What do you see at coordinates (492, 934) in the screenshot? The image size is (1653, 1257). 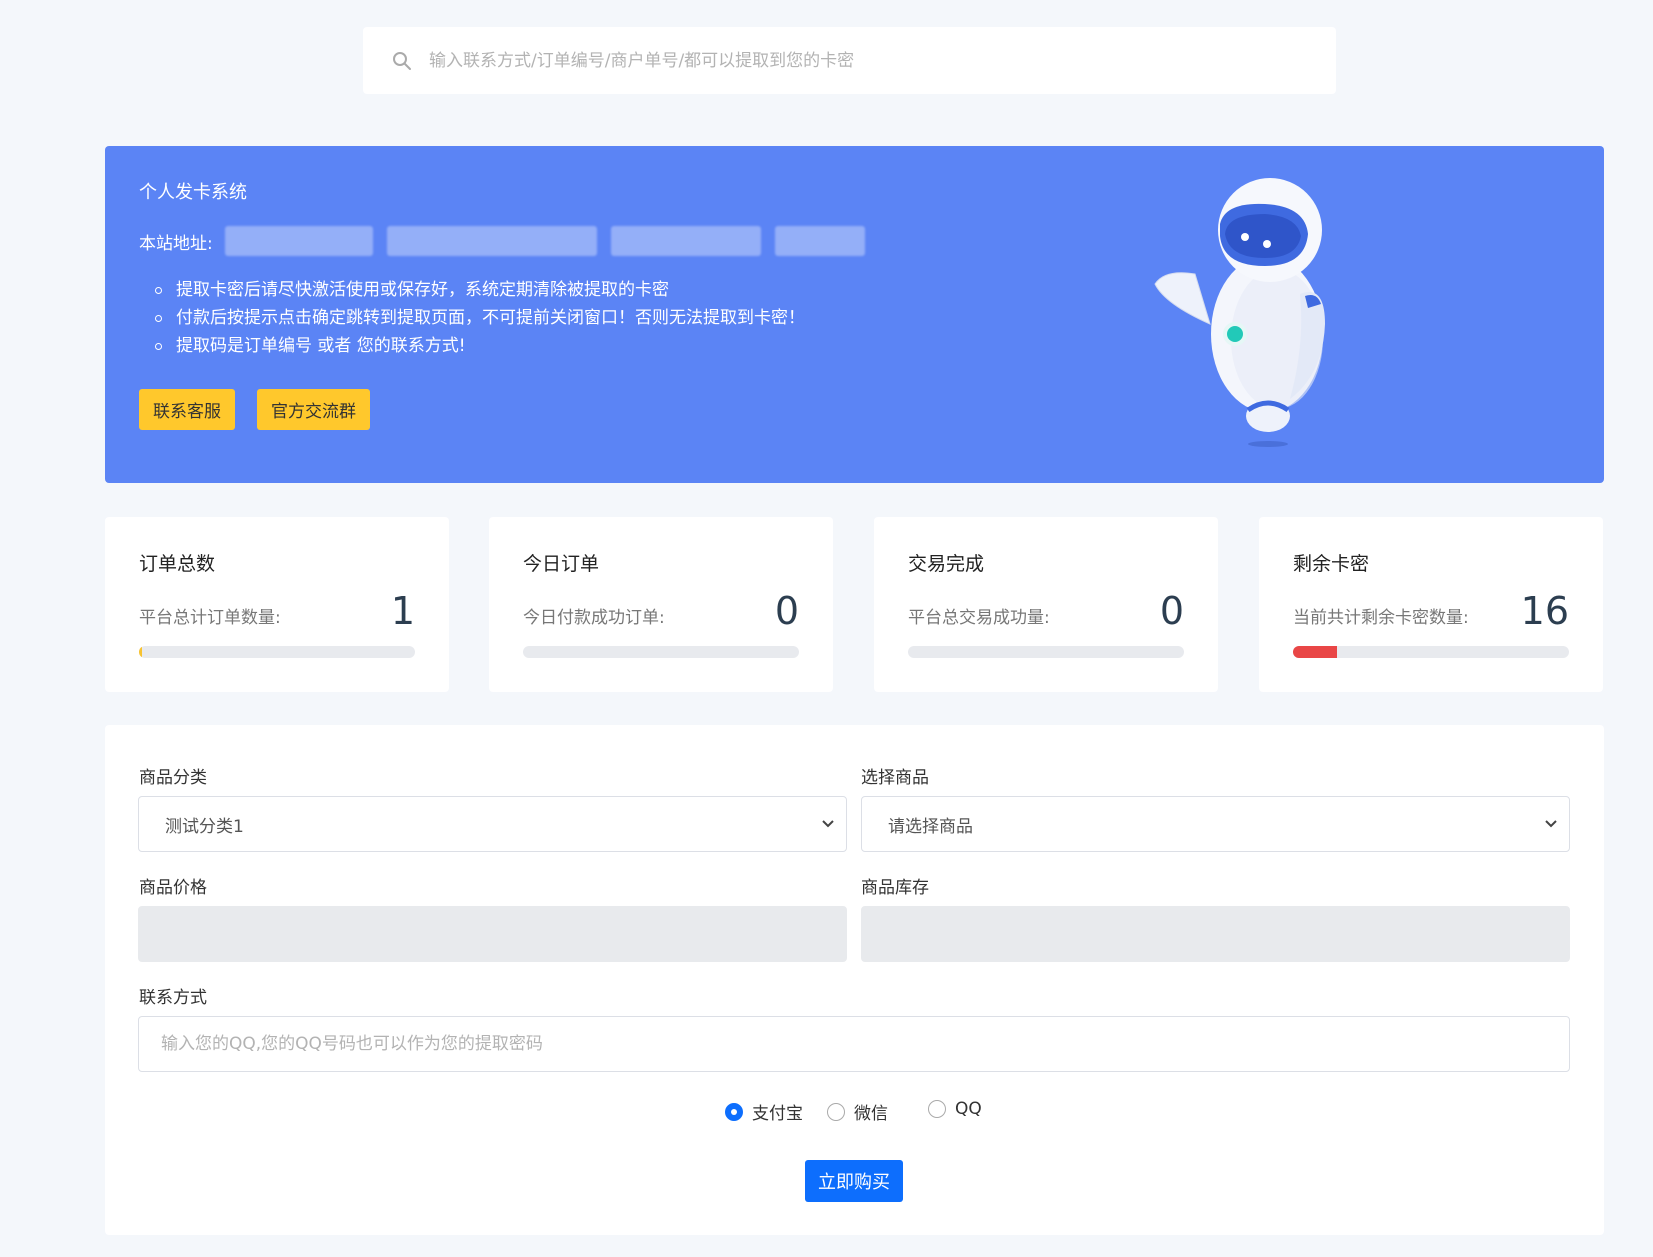 I see `price-field` at bounding box center [492, 934].